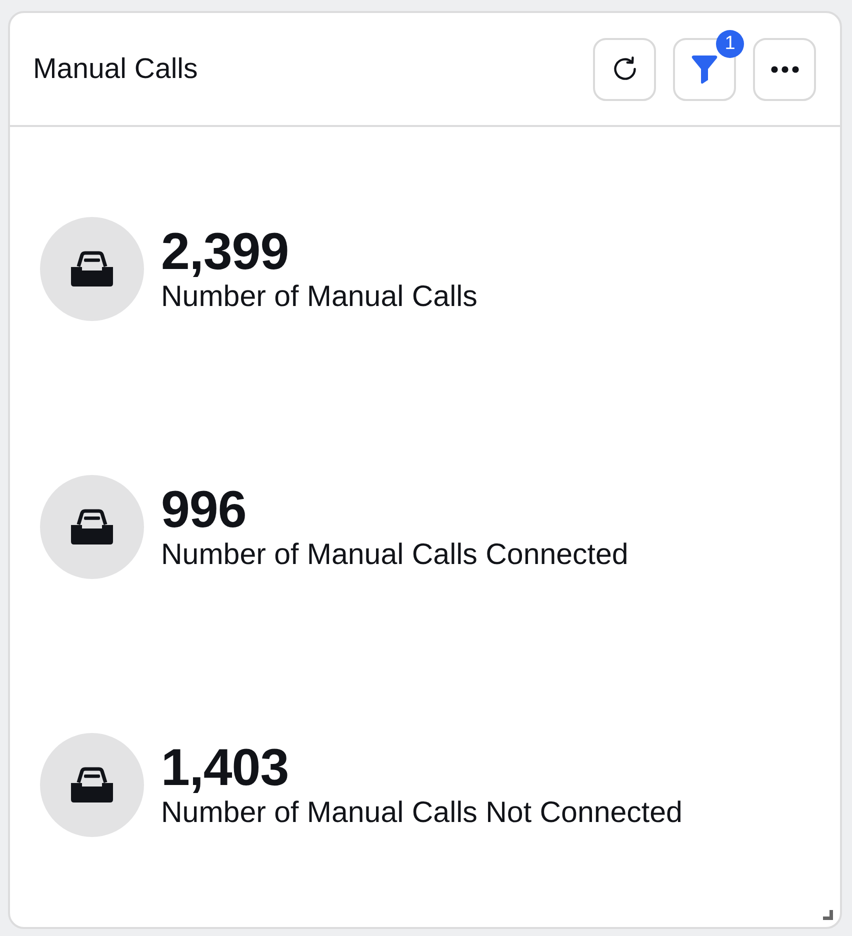  Describe the element at coordinates (319, 297) in the screenshot. I see `metric-label: Number of Manual Calls` at that location.